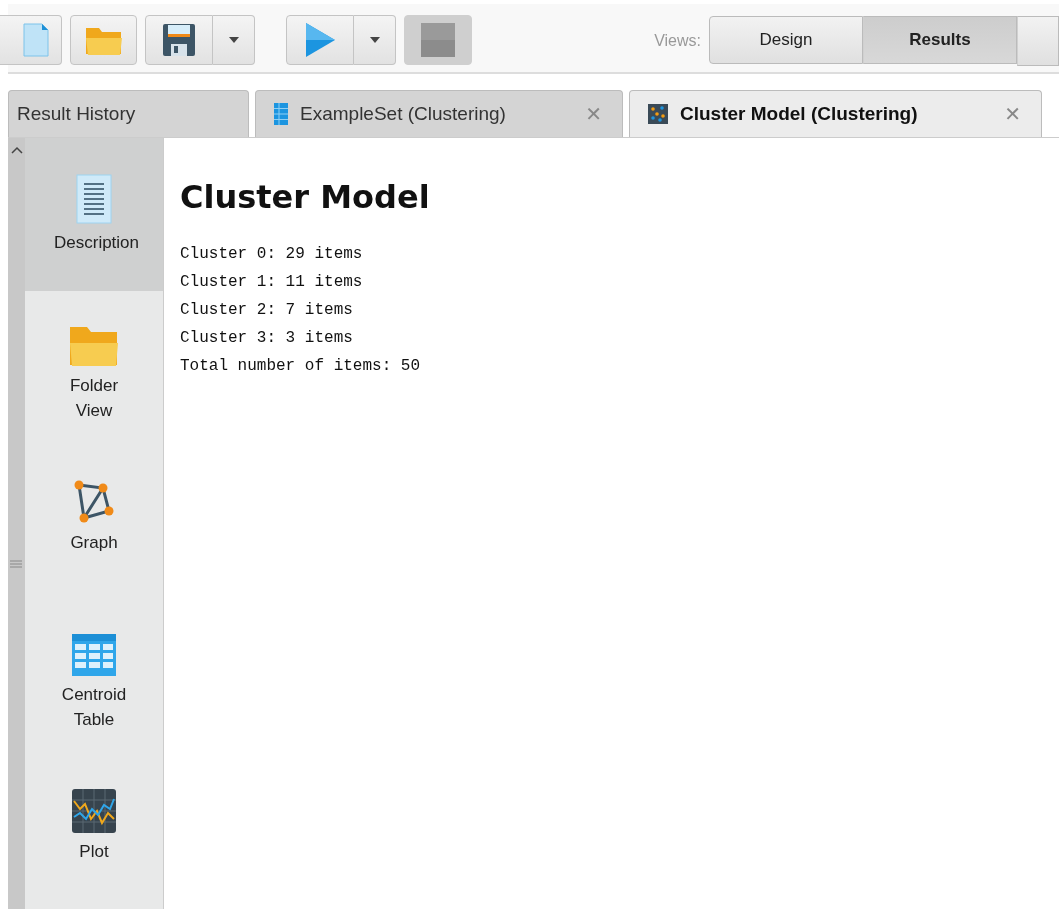  What do you see at coordinates (272, 254) in the screenshot?
I see `cluster-count-line: Cluster 0: 29 items` at bounding box center [272, 254].